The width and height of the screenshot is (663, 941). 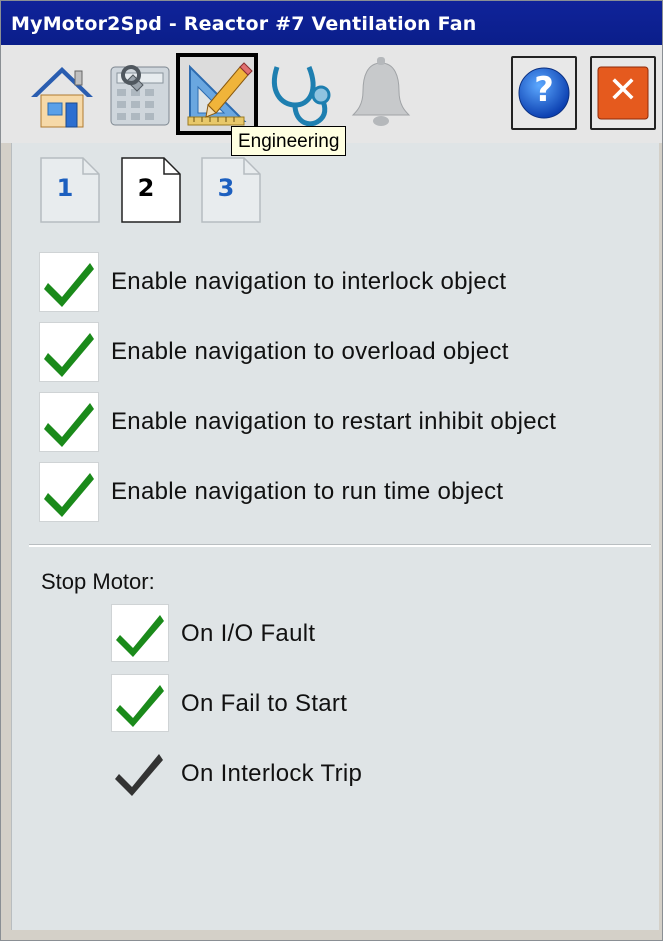 What do you see at coordinates (244, 24) in the screenshot?
I see `window-title: MyMotor2Spd - Reactor #7 Ventilation Fan` at bounding box center [244, 24].